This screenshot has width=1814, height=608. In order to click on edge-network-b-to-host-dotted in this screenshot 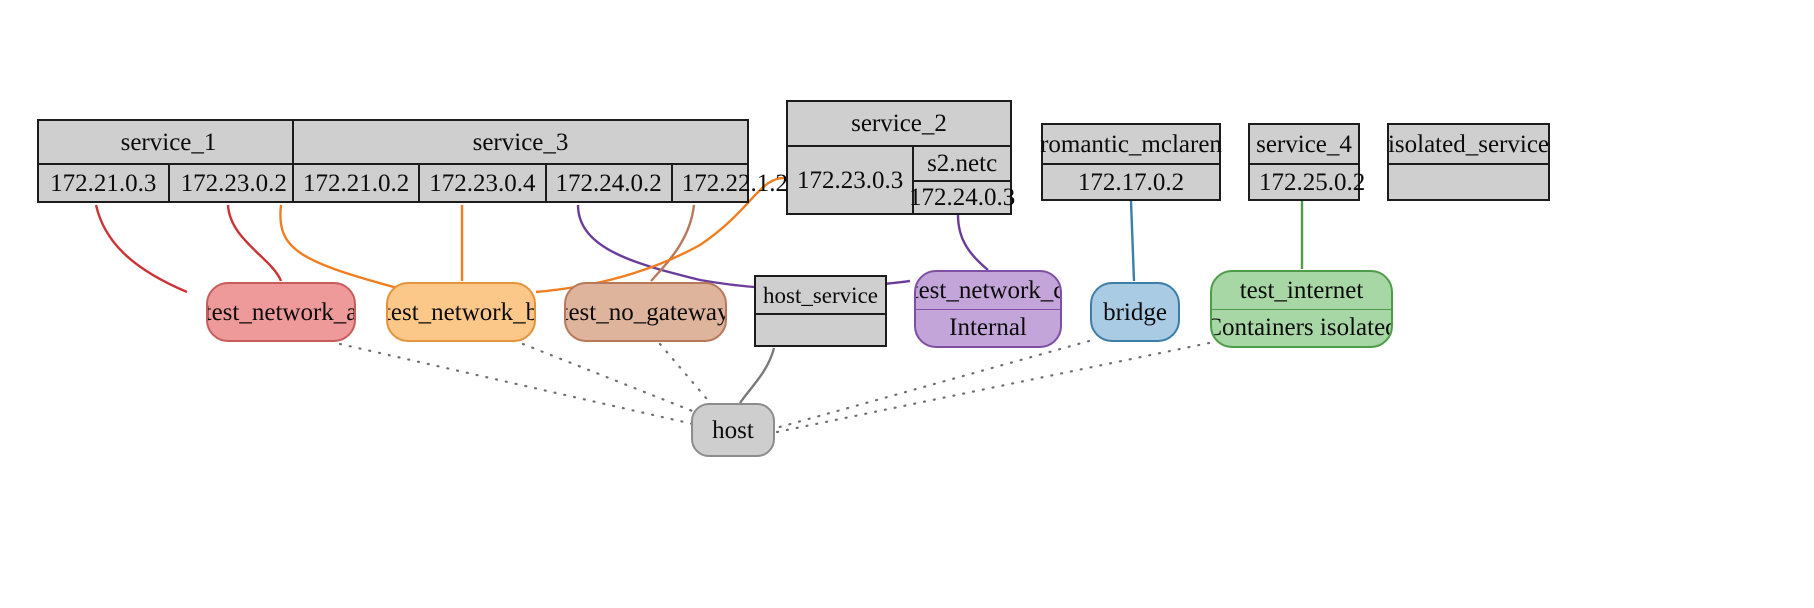, I will do `click(611, 379)`.